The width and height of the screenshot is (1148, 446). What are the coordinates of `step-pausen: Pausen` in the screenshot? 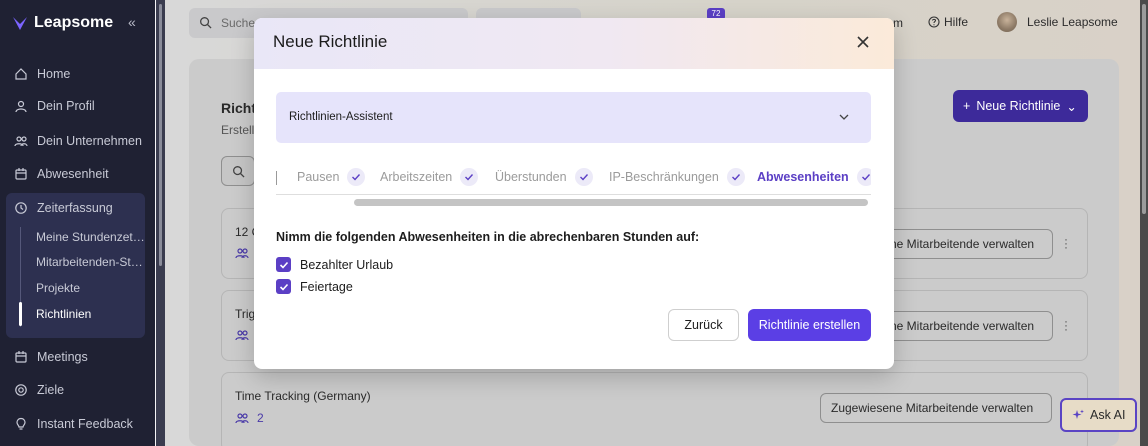 It's located at (331, 177).